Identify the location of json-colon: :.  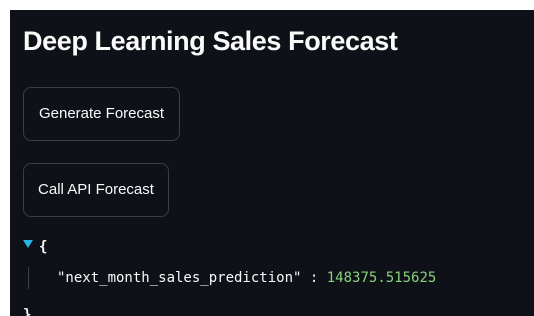
(314, 278).